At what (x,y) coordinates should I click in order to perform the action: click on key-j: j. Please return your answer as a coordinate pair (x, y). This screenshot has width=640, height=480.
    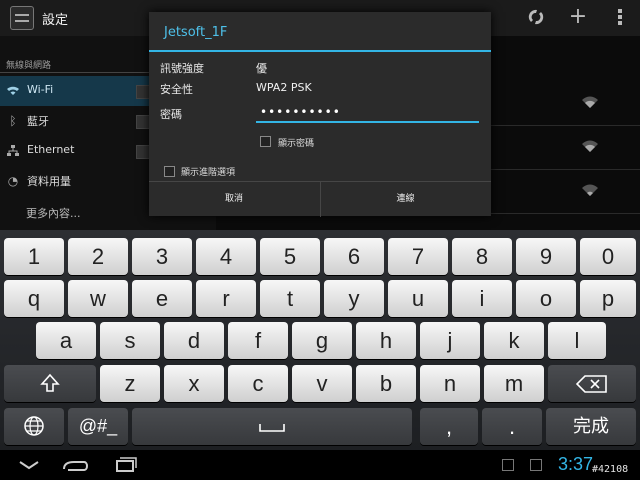
    Looking at the image, I should click on (450, 340).